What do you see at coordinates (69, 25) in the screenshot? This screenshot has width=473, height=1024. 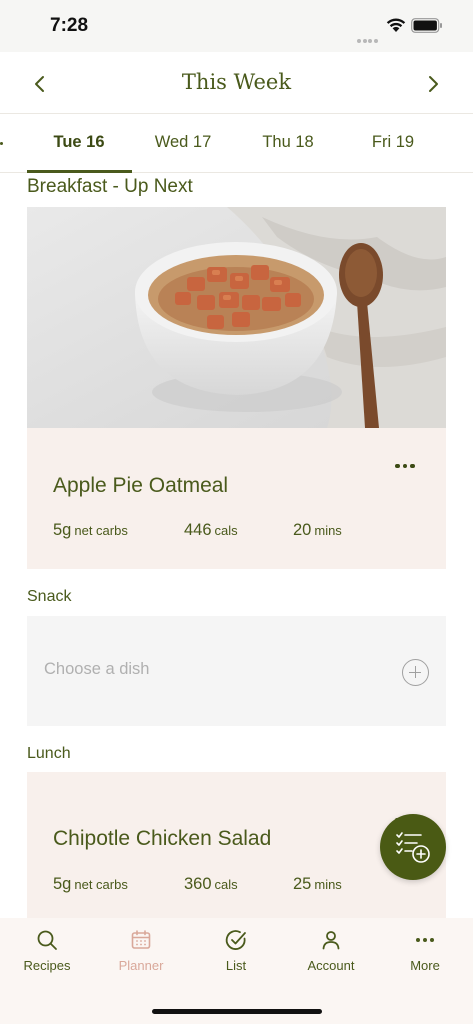 I see `status-time: 7:28` at bounding box center [69, 25].